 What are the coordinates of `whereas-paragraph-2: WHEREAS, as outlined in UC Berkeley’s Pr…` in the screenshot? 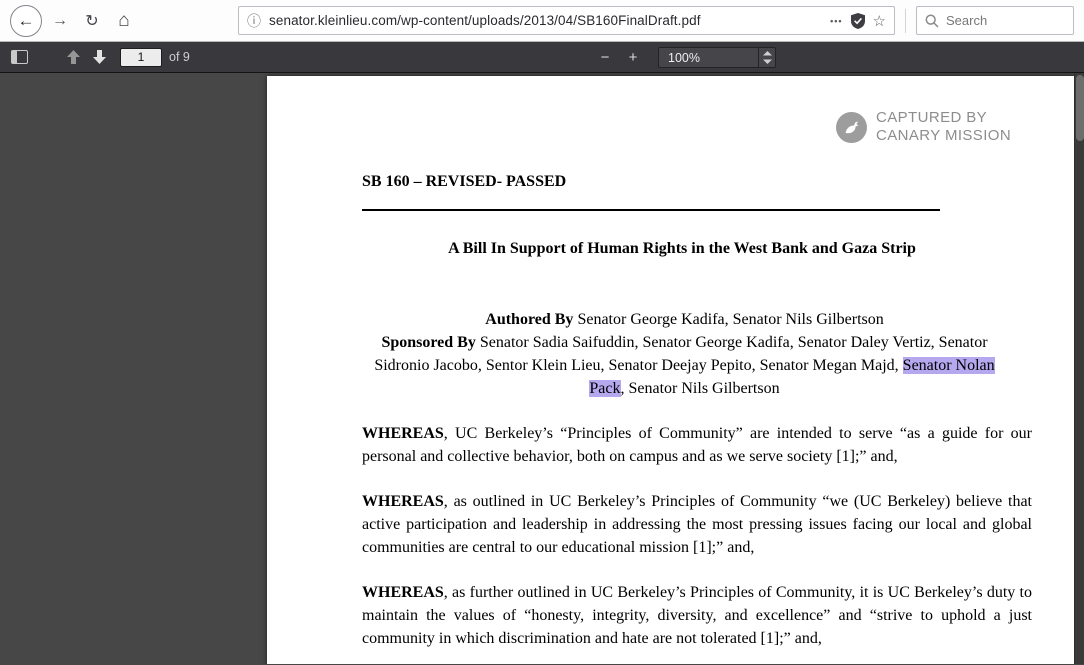 It's located at (697, 524).